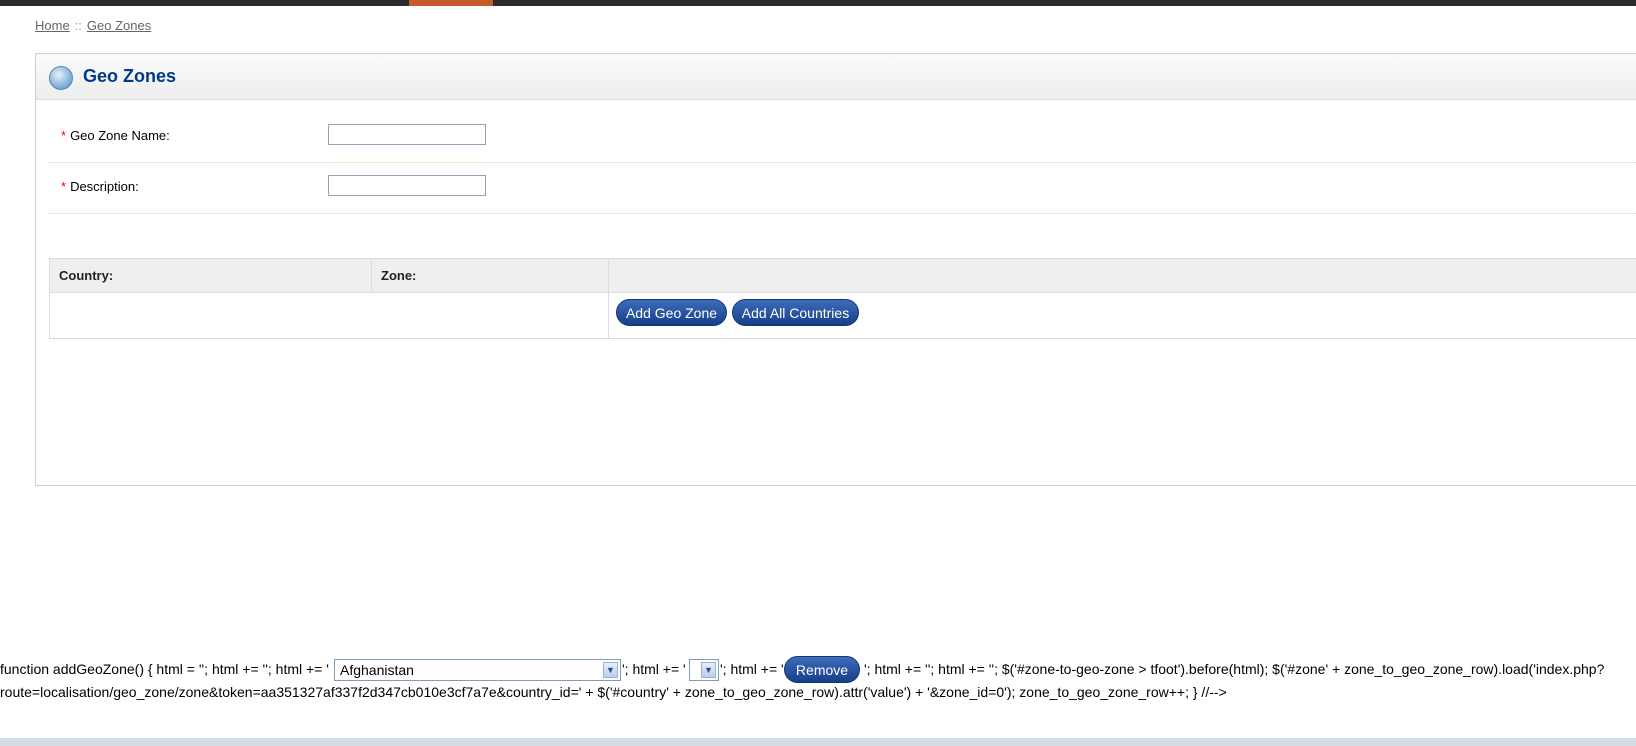 This screenshot has height=746, width=1636. Describe the element at coordinates (130, 76) in the screenshot. I see `page-title: Geo Zones` at that location.